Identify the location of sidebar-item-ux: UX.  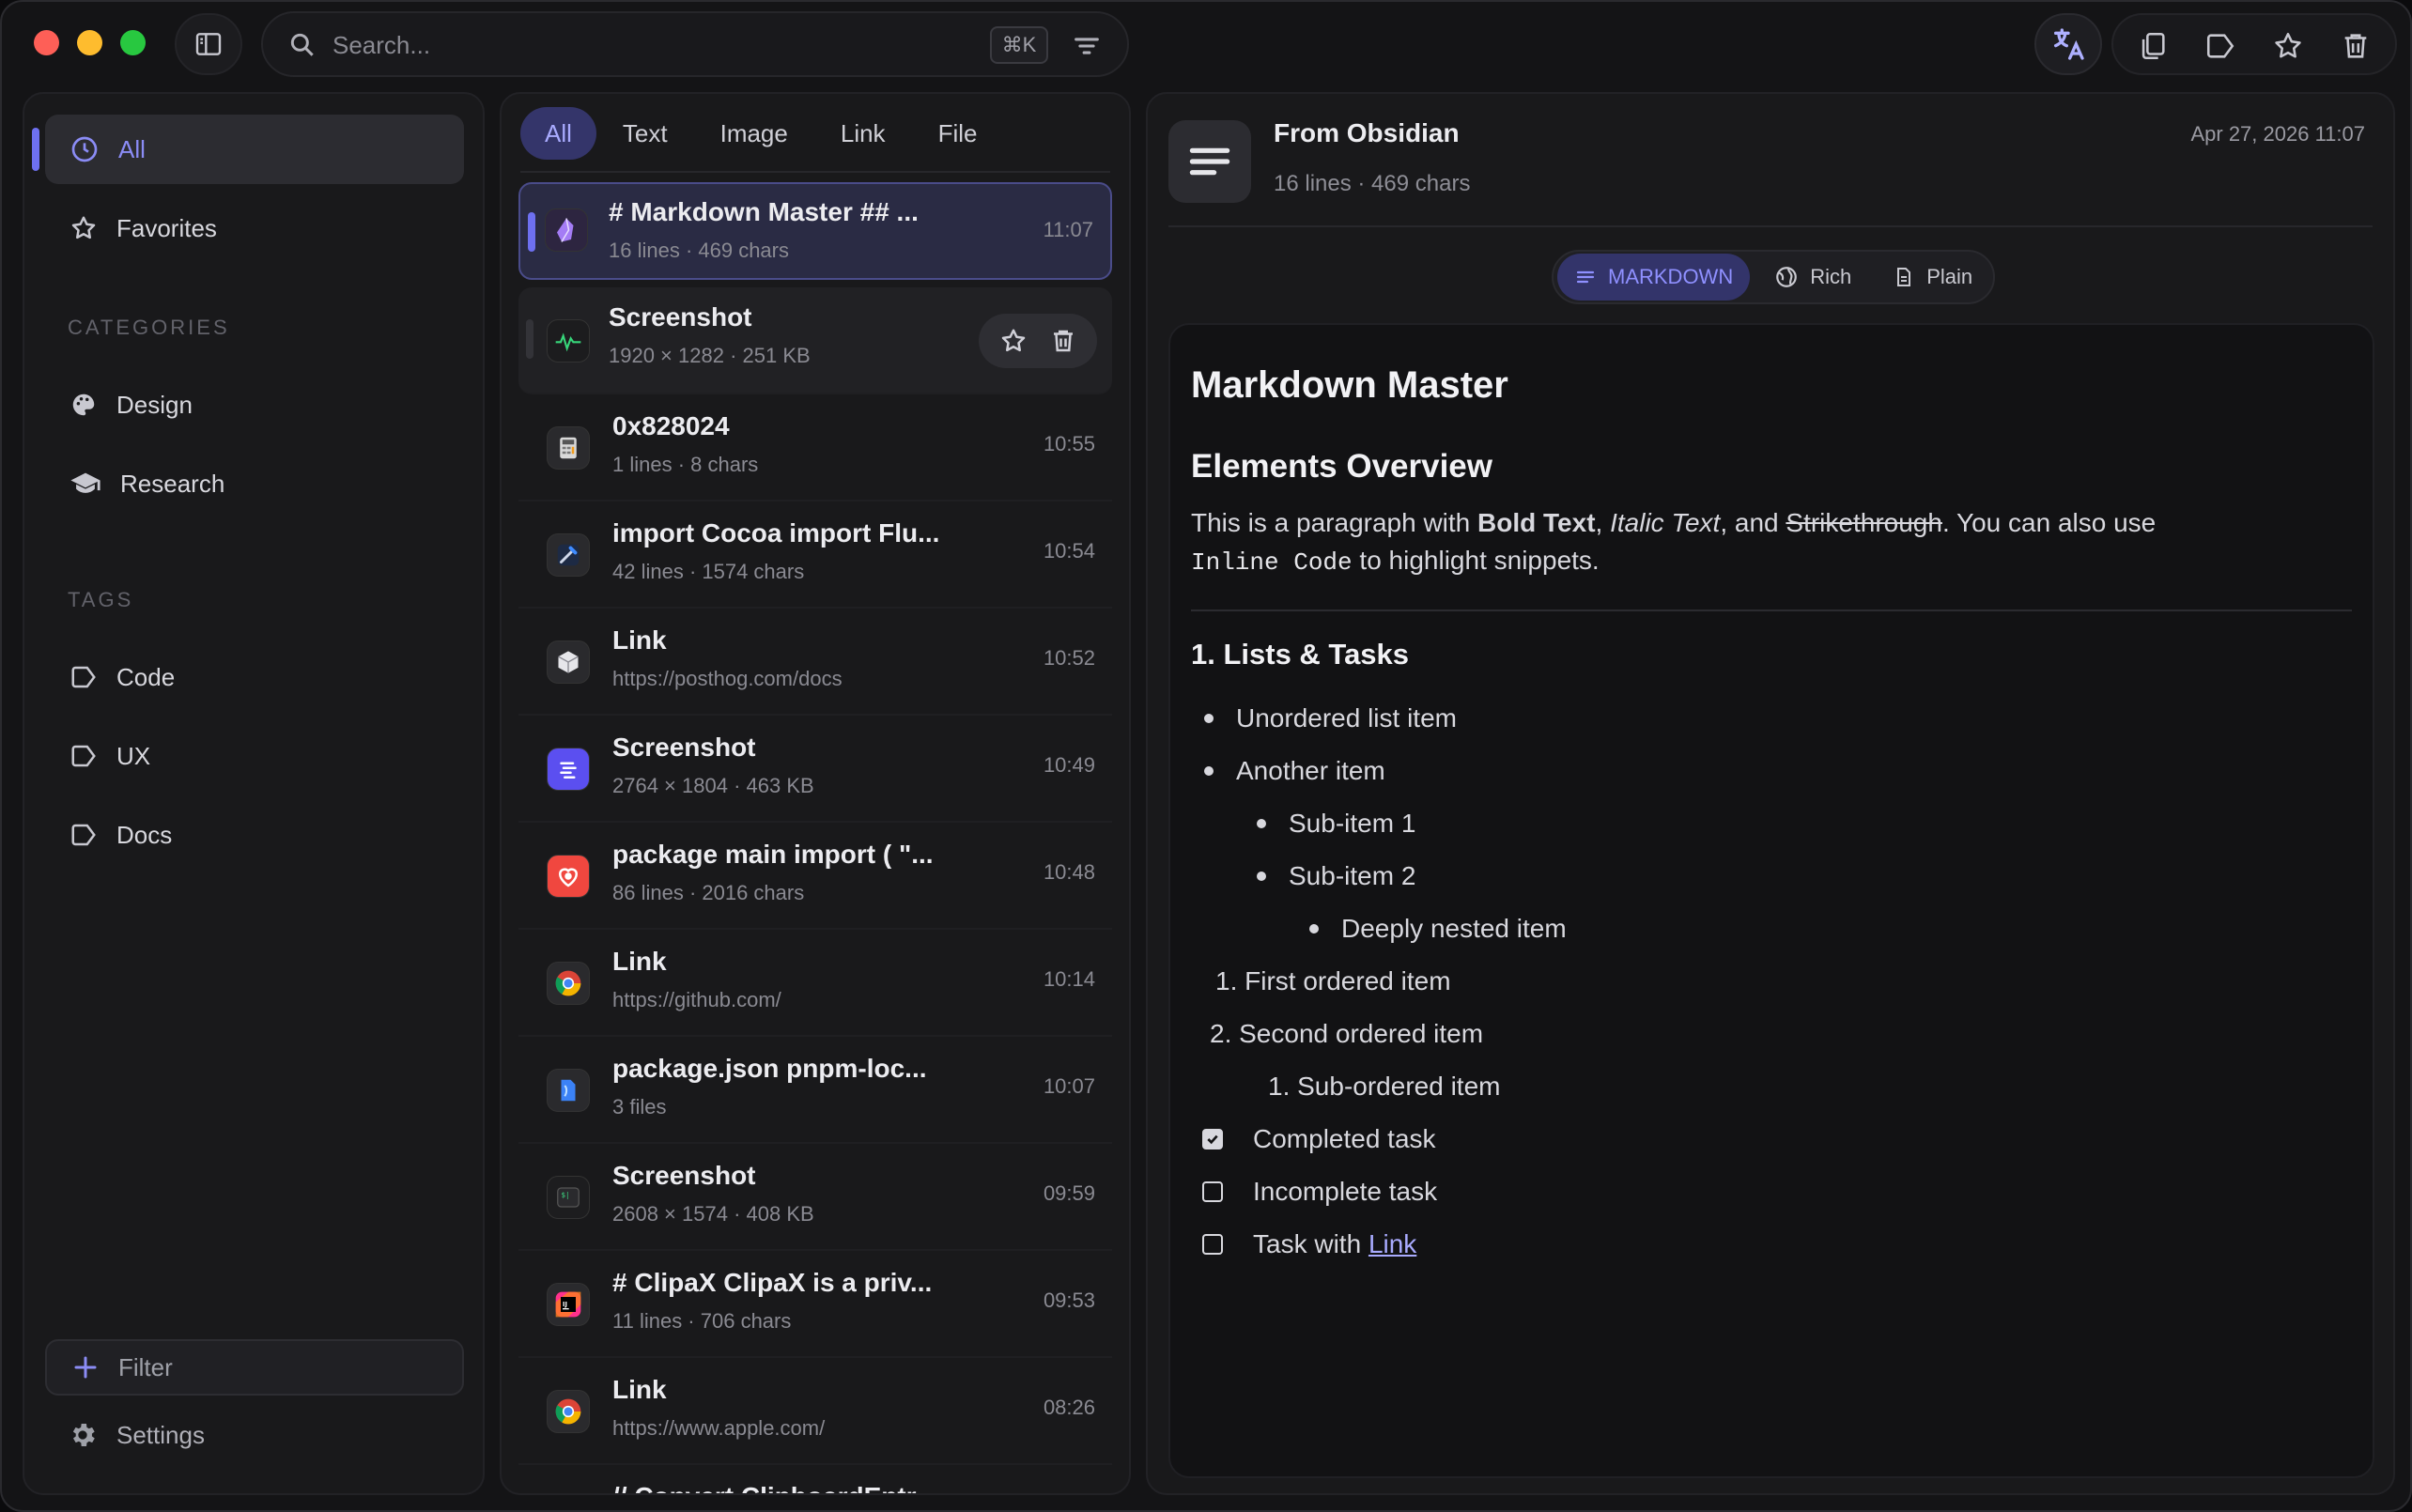
(255, 756).